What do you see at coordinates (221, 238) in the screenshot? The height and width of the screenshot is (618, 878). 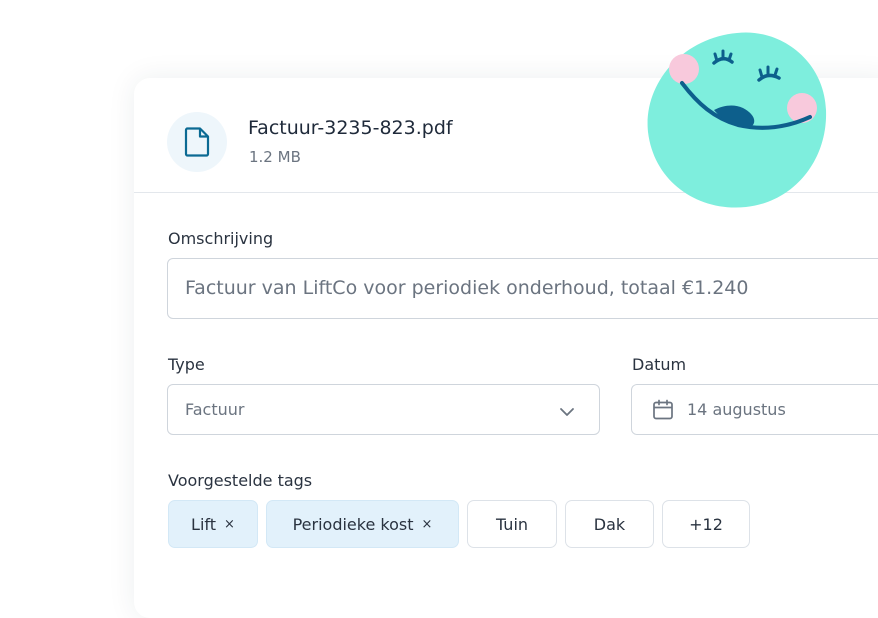 I see `description-label: Omschrijving` at bounding box center [221, 238].